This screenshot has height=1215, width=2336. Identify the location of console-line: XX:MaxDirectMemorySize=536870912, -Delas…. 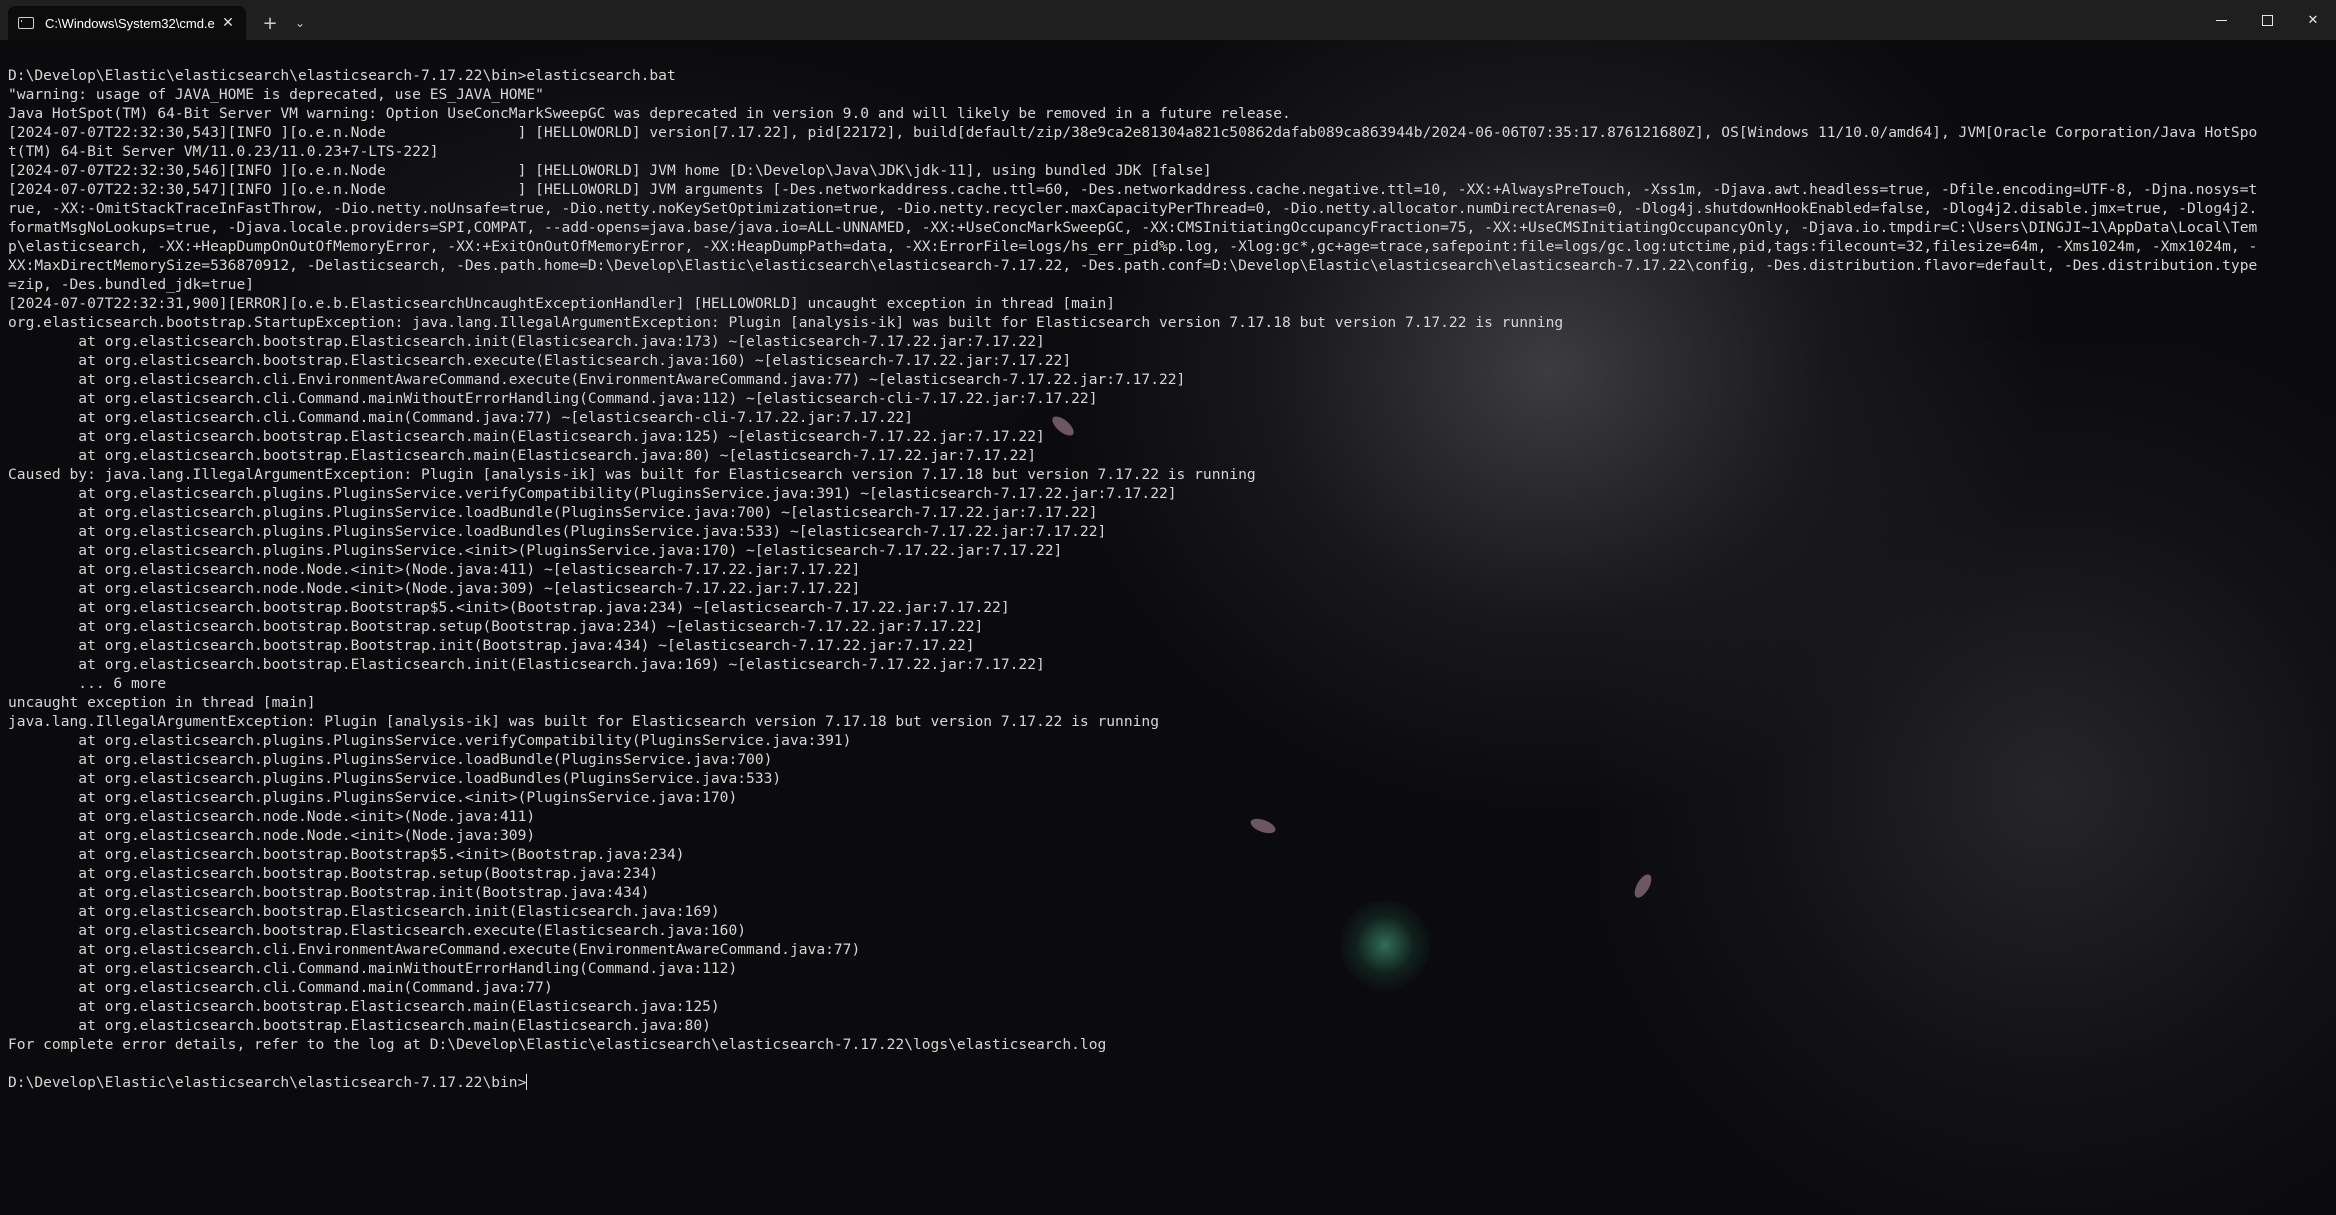
(1168, 265).